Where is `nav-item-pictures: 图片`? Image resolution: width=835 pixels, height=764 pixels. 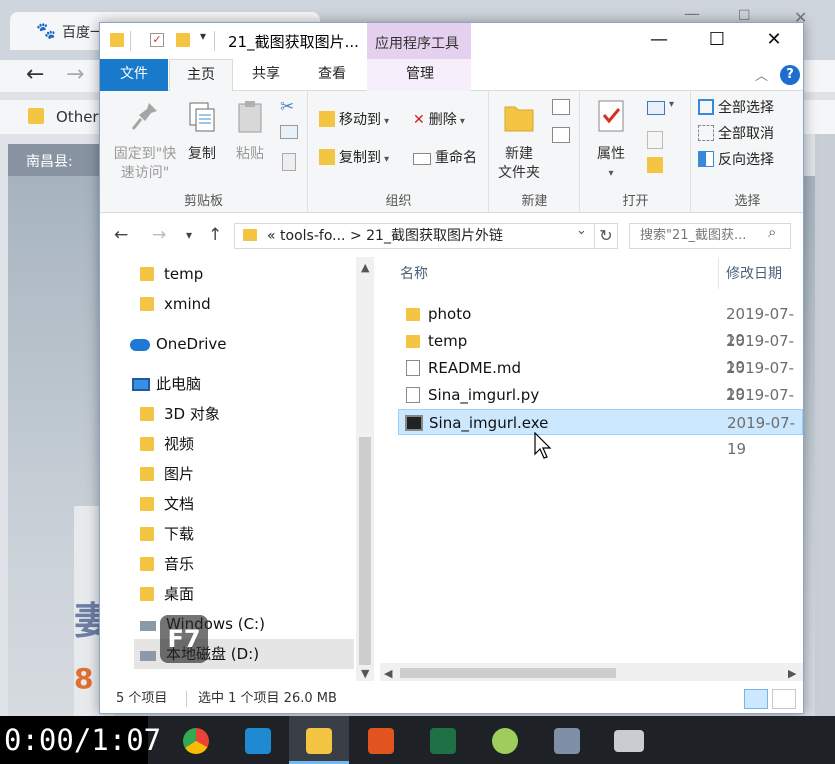
nav-item-pictures: 图片 is located at coordinates (167, 474).